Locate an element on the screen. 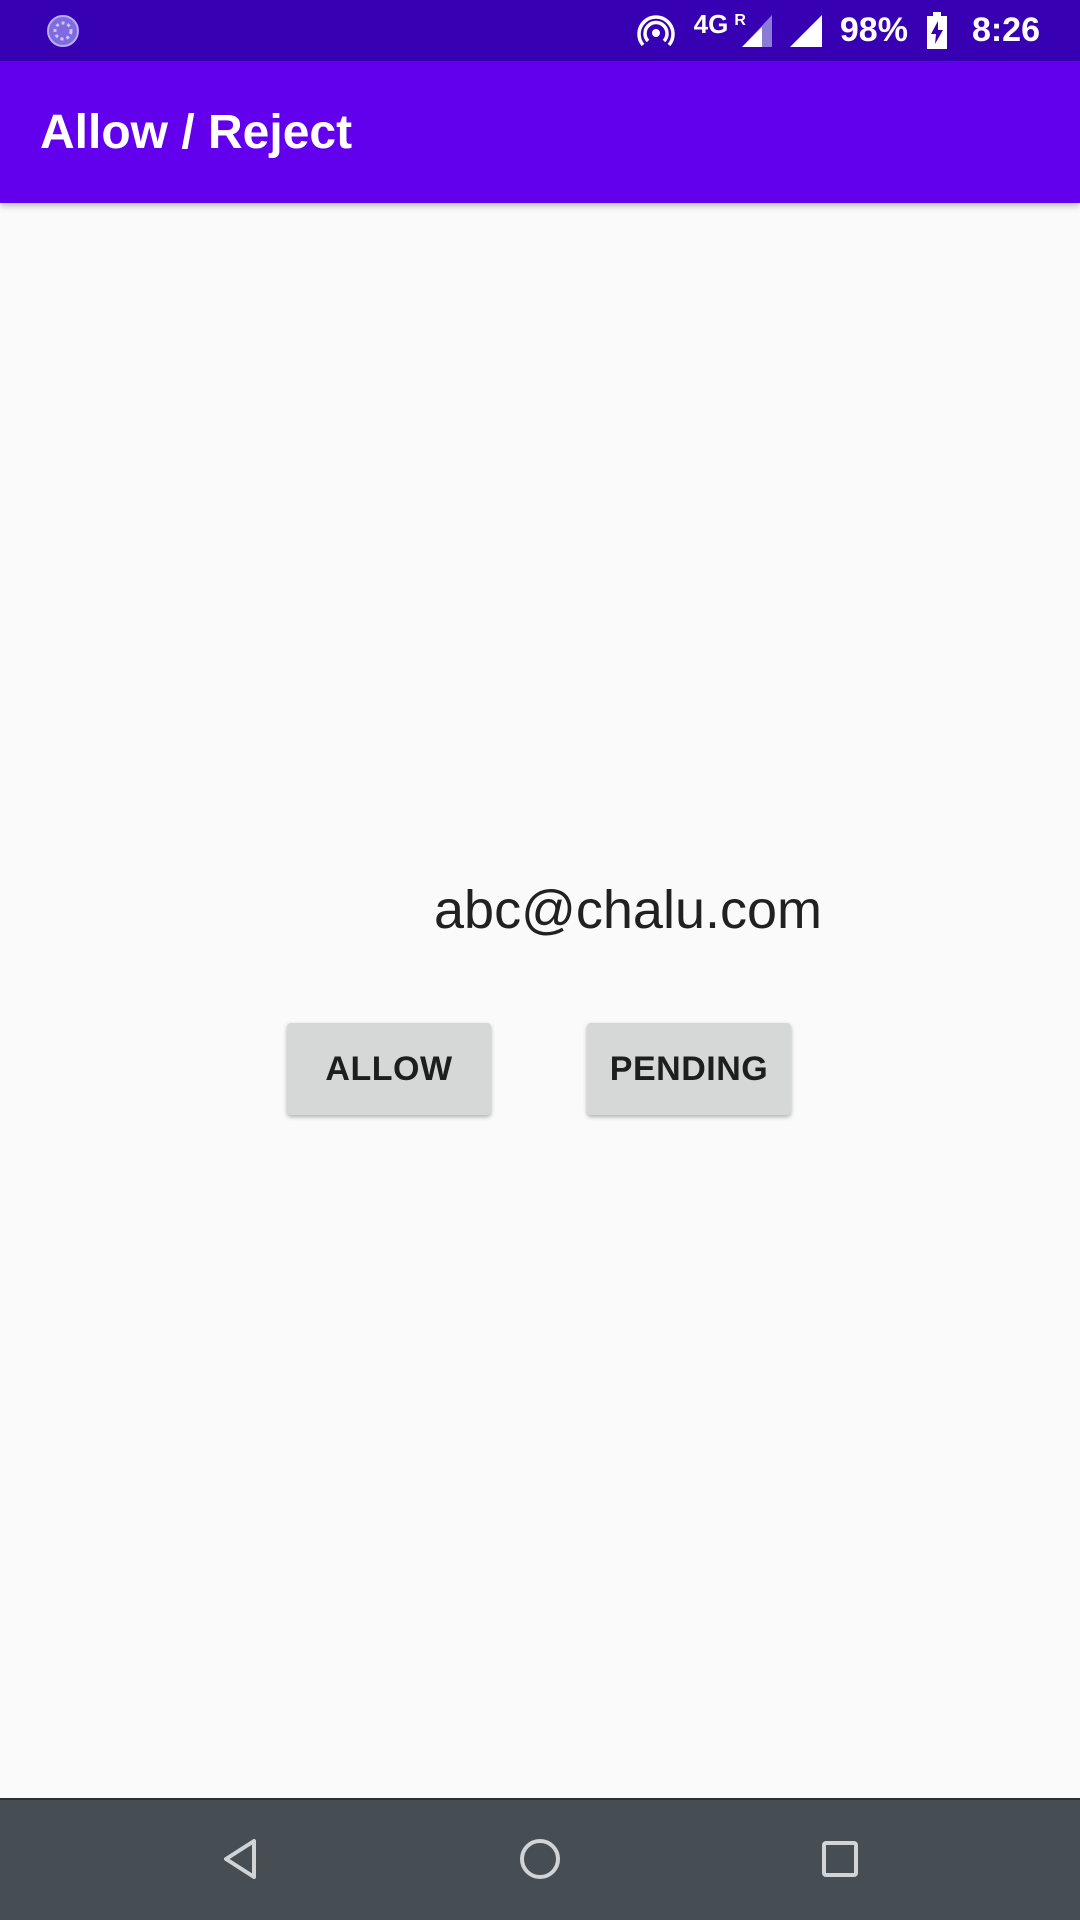  page-title: Allow / Reject is located at coordinates (196, 132).